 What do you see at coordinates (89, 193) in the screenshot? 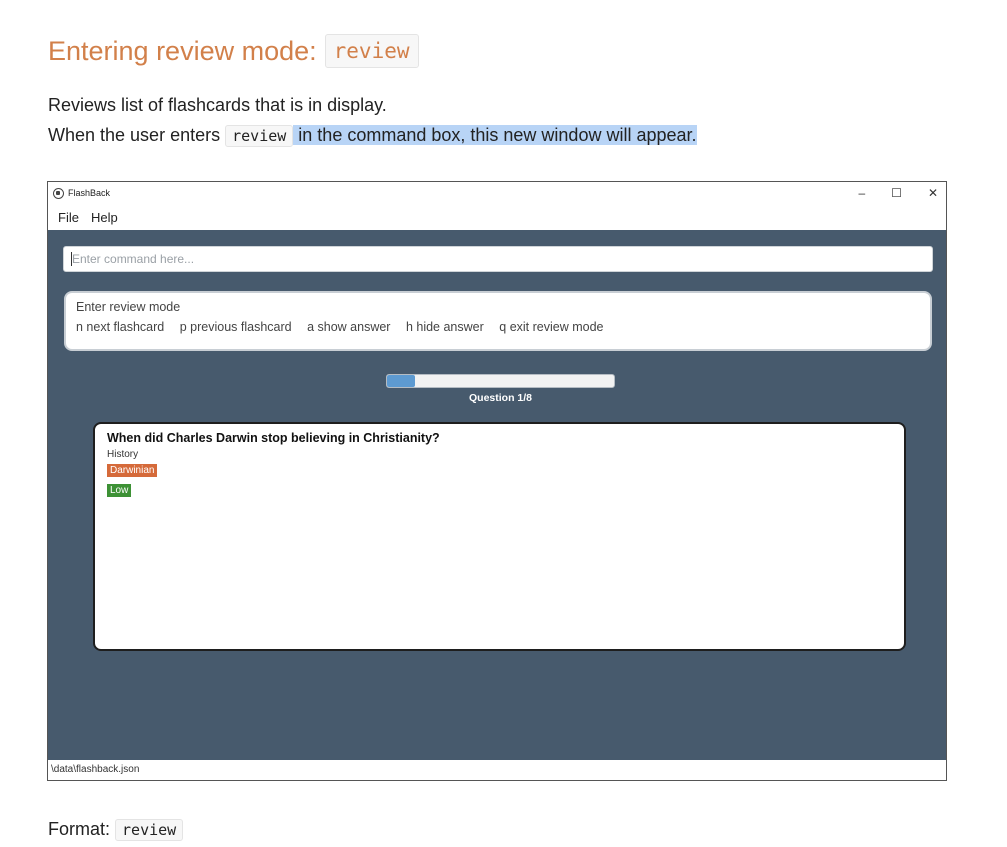
I see `window-title: FlashBack` at bounding box center [89, 193].